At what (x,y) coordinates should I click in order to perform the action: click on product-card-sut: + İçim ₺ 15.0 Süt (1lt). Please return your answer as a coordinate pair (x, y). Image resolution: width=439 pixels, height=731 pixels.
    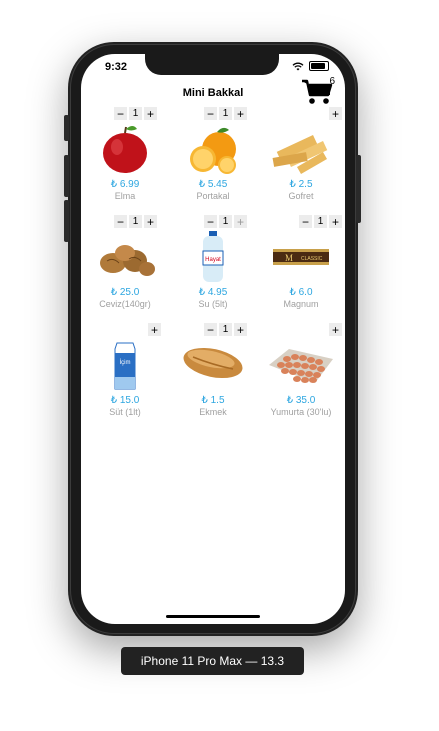
    Looking at the image, I should click on (125, 377).